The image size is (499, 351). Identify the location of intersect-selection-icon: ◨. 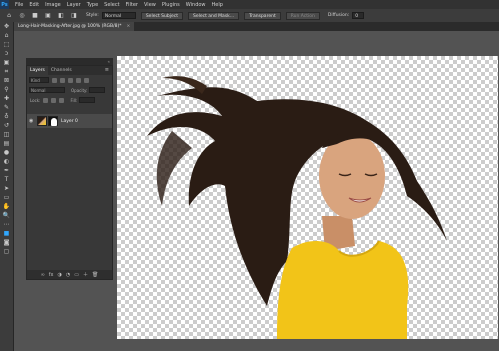
(74, 16).